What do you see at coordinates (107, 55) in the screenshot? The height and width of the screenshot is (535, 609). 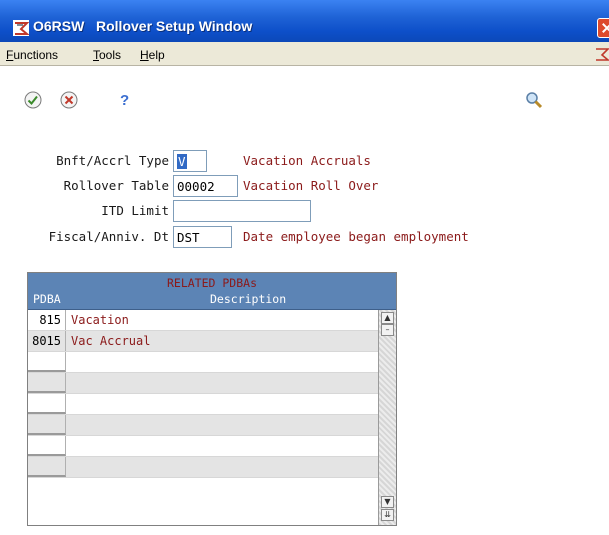 I see `menu-tools: Tools` at bounding box center [107, 55].